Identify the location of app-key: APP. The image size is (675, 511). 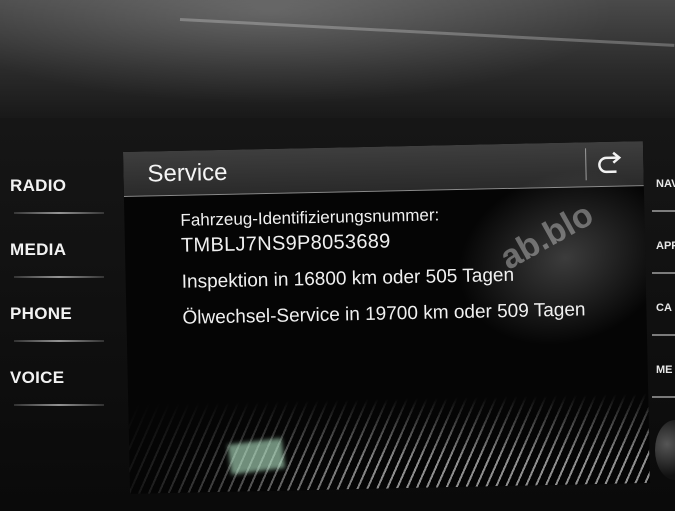
(662, 243).